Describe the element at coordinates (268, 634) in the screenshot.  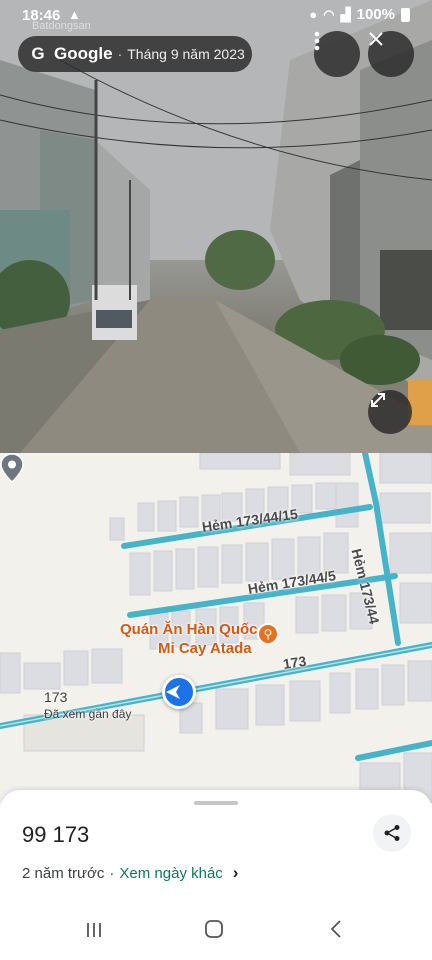
I see `restaurant-icon: ⚲` at that location.